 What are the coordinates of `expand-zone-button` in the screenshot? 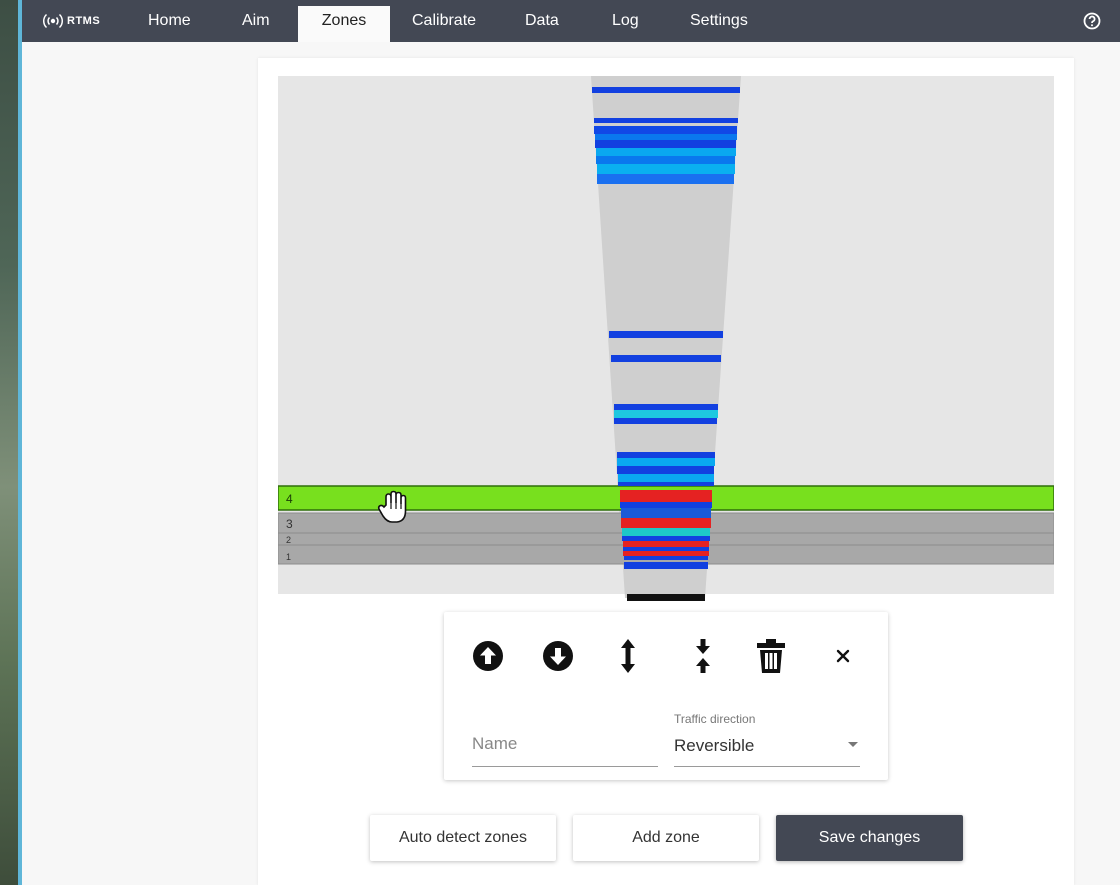 It's located at (628, 656).